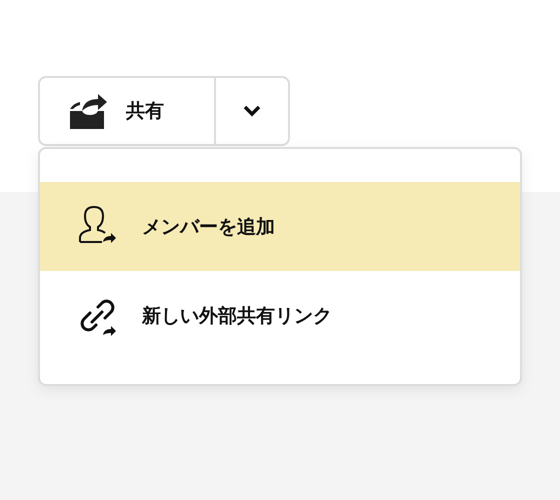 The height and width of the screenshot is (500, 560). I want to click on menu-item-label: 新しい外部共有リンク, so click(237, 316).